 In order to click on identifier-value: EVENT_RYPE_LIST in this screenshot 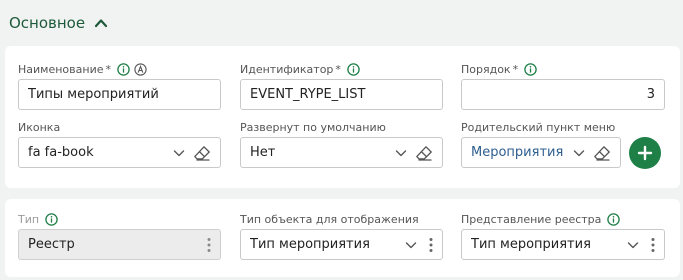, I will do `click(308, 94)`.